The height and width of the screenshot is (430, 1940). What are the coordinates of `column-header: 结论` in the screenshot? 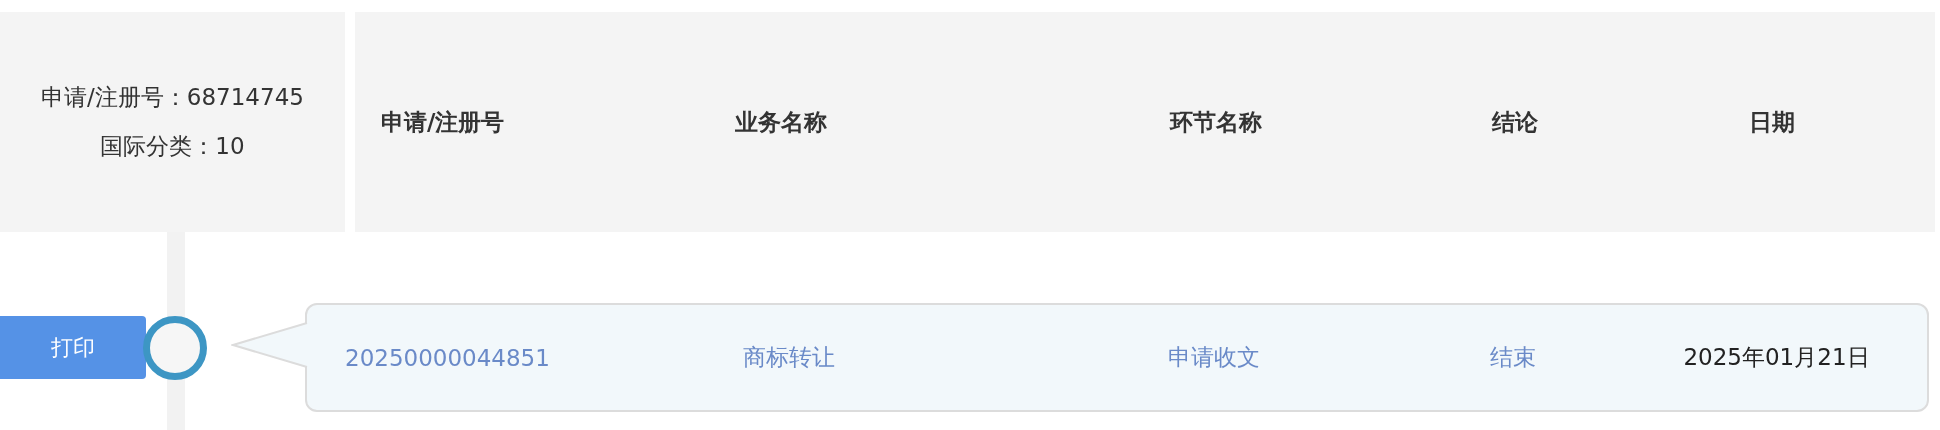 It's located at (1515, 122).